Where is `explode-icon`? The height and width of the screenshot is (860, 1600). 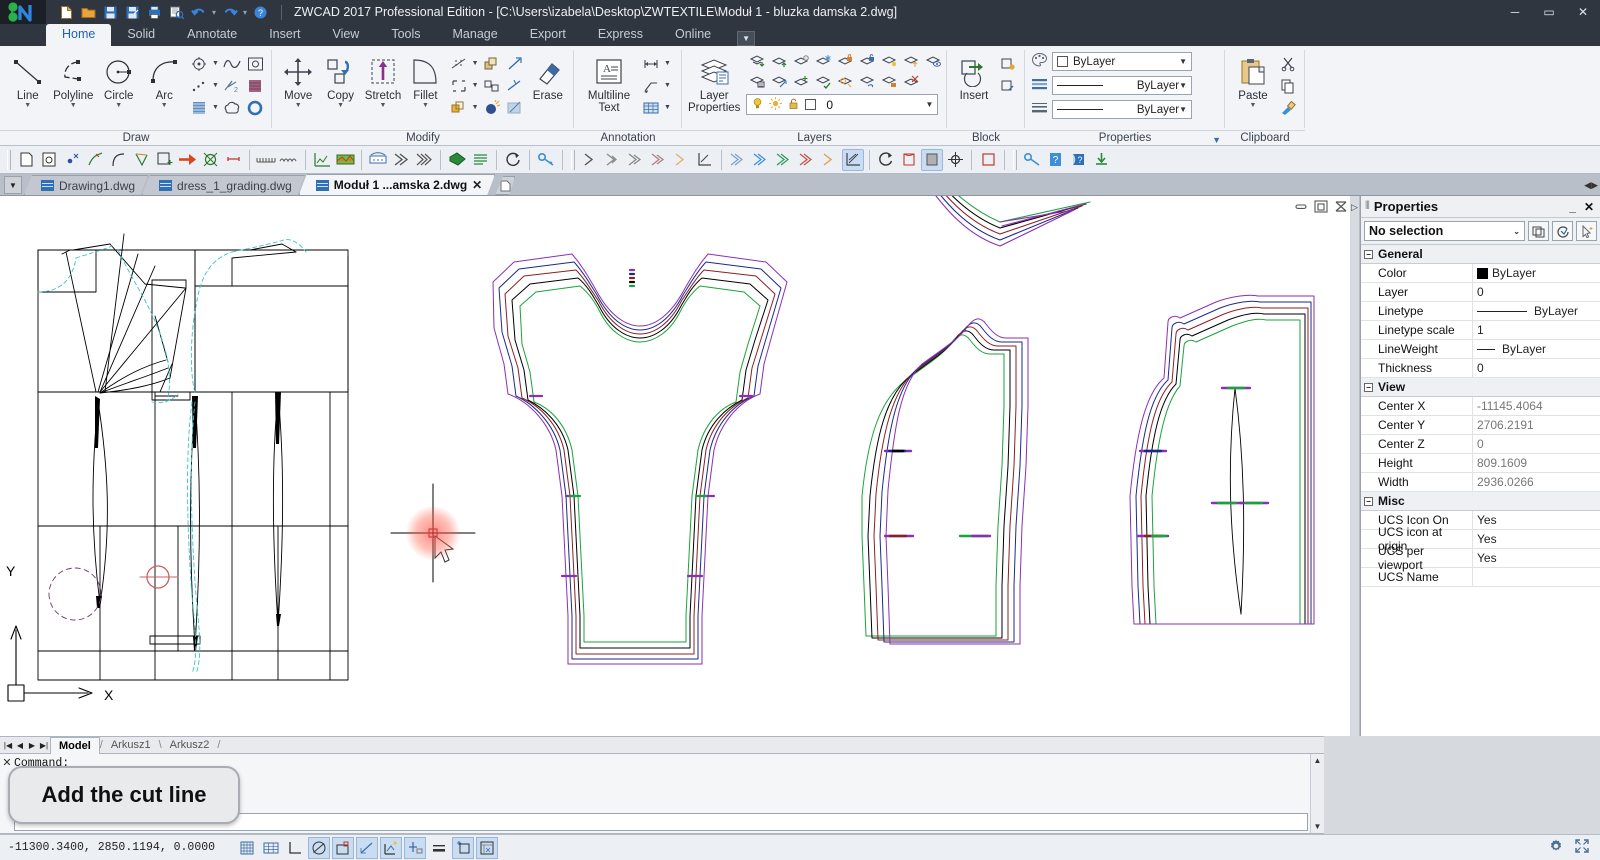
explode-icon is located at coordinates (492, 107).